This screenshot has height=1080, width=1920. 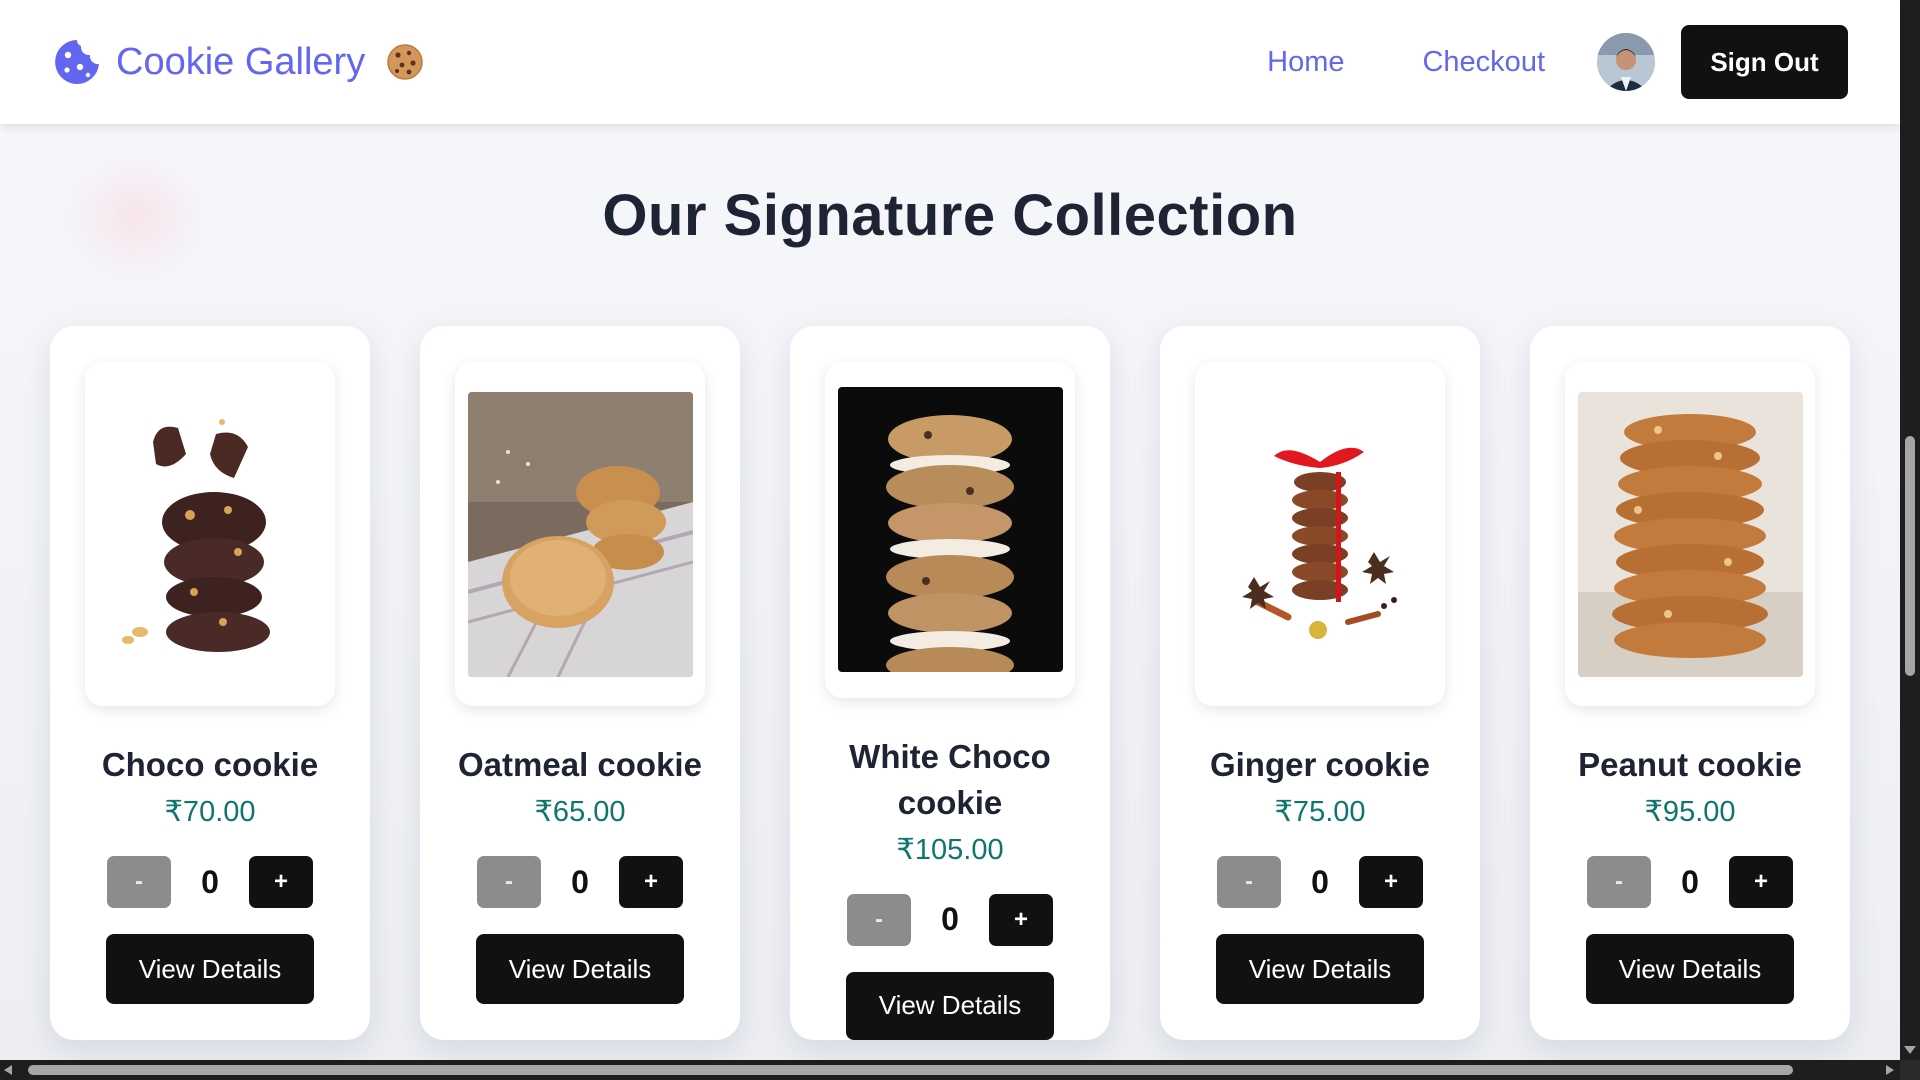 I want to click on product-card: Peanut cookie ₹95.00 - 0 + View Details, so click(x=1690, y=683).